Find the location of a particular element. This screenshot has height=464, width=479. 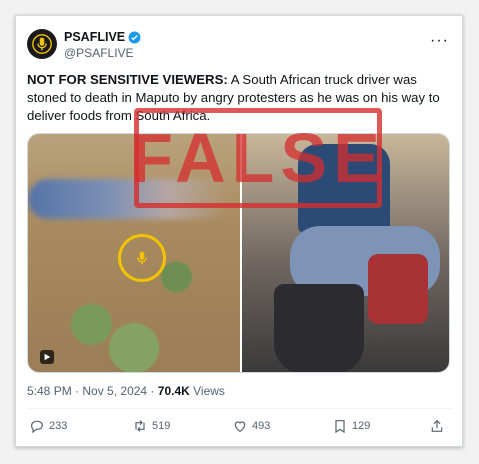

repost-icon is located at coordinates (140, 426).